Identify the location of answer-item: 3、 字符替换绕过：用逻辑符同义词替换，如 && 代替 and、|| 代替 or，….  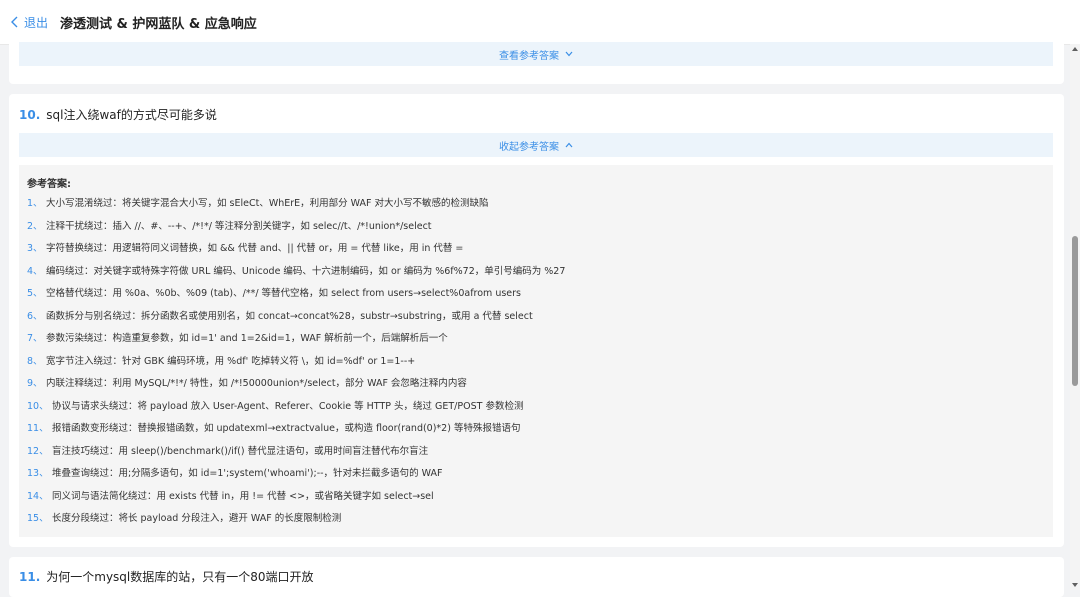
(245, 248).